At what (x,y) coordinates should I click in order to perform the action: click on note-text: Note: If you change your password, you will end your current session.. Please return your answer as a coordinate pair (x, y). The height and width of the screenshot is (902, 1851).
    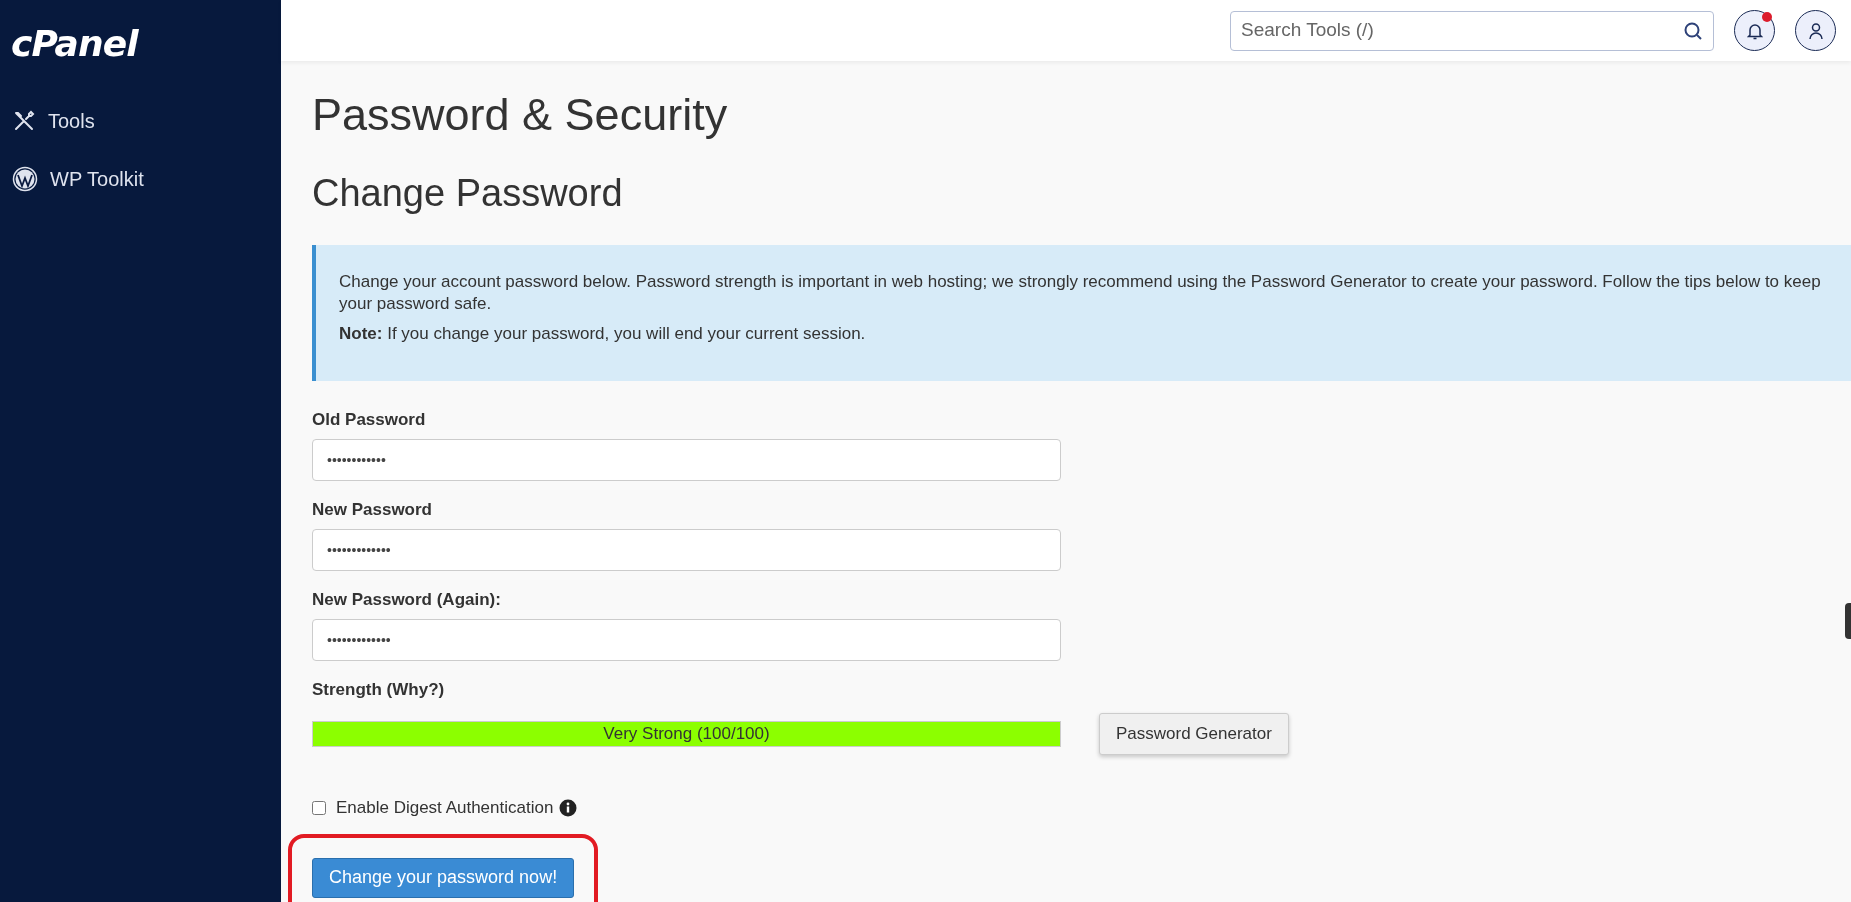
    Looking at the image, I should click on (603, 334).